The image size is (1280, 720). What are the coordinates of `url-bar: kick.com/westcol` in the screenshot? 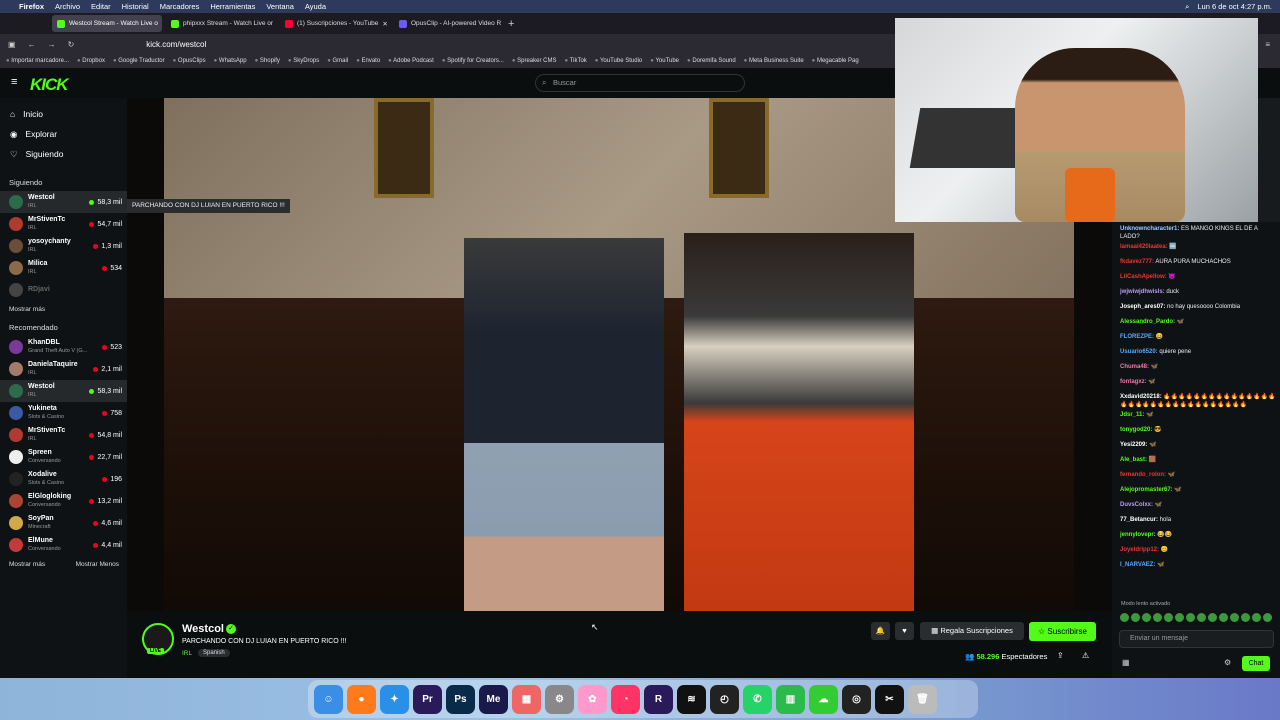 It's located at (176, 44).